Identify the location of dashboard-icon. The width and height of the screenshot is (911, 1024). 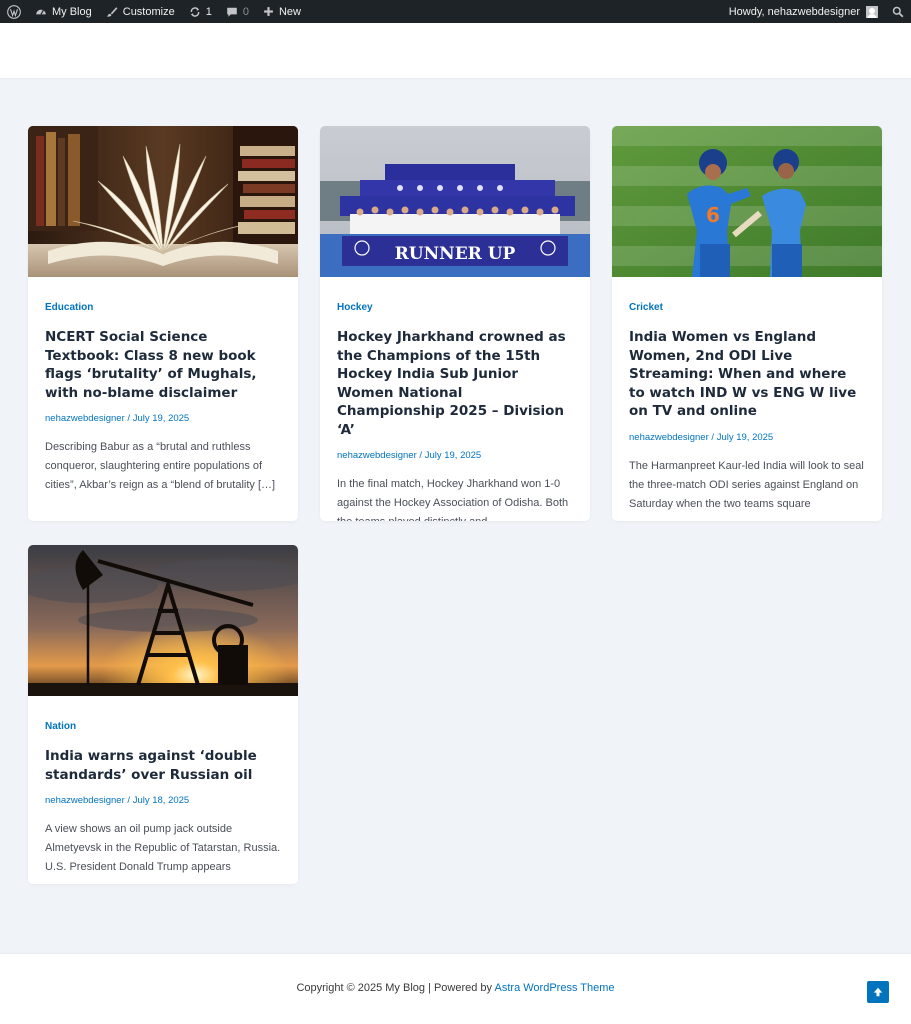
(41, 12).